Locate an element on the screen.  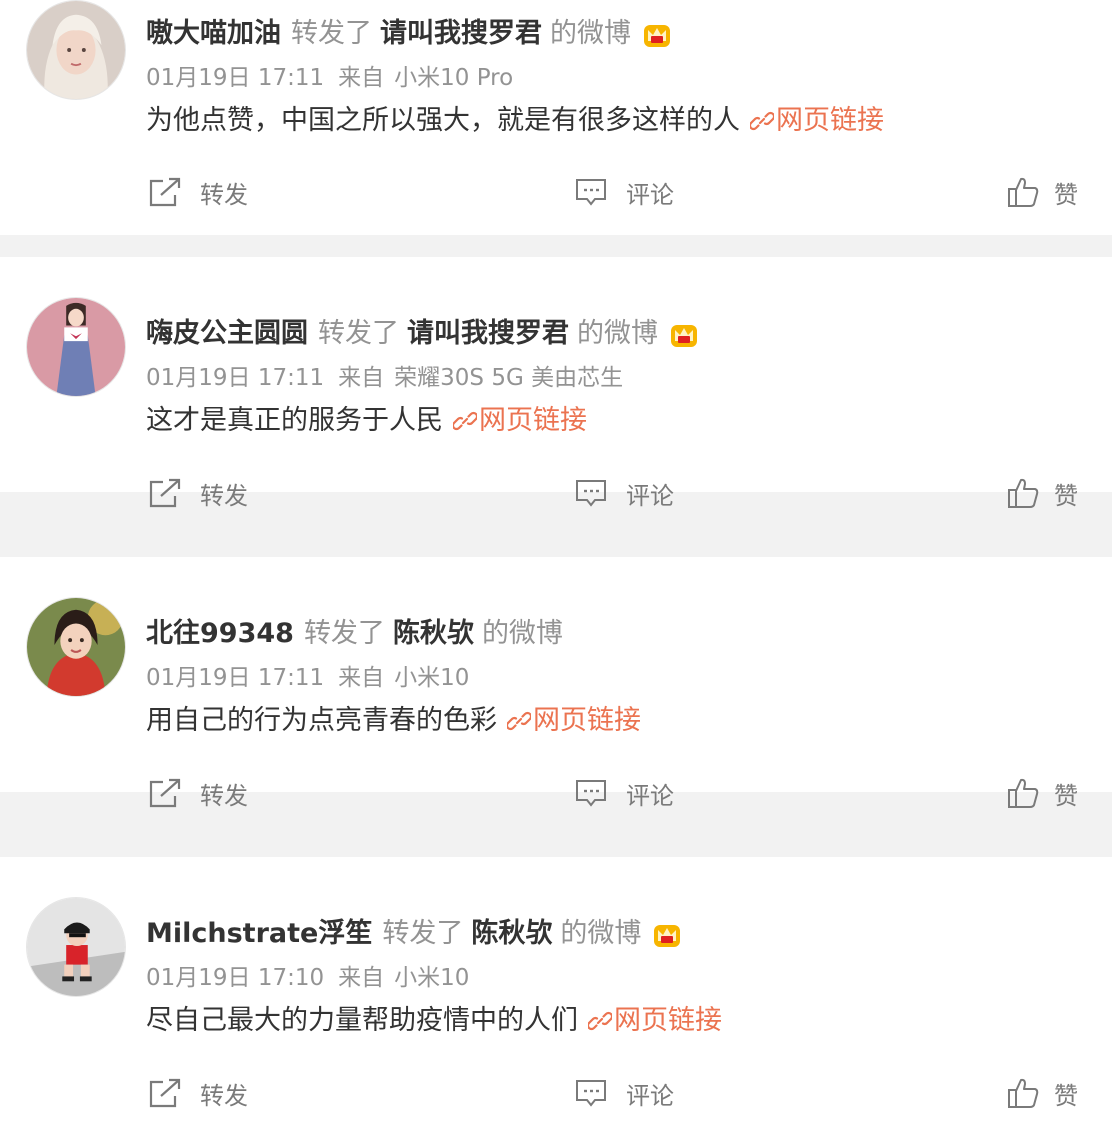
post-header: Milchstrate浮笙 转发了 陈秋欤 的微博 is located at coordinates (414, 934).